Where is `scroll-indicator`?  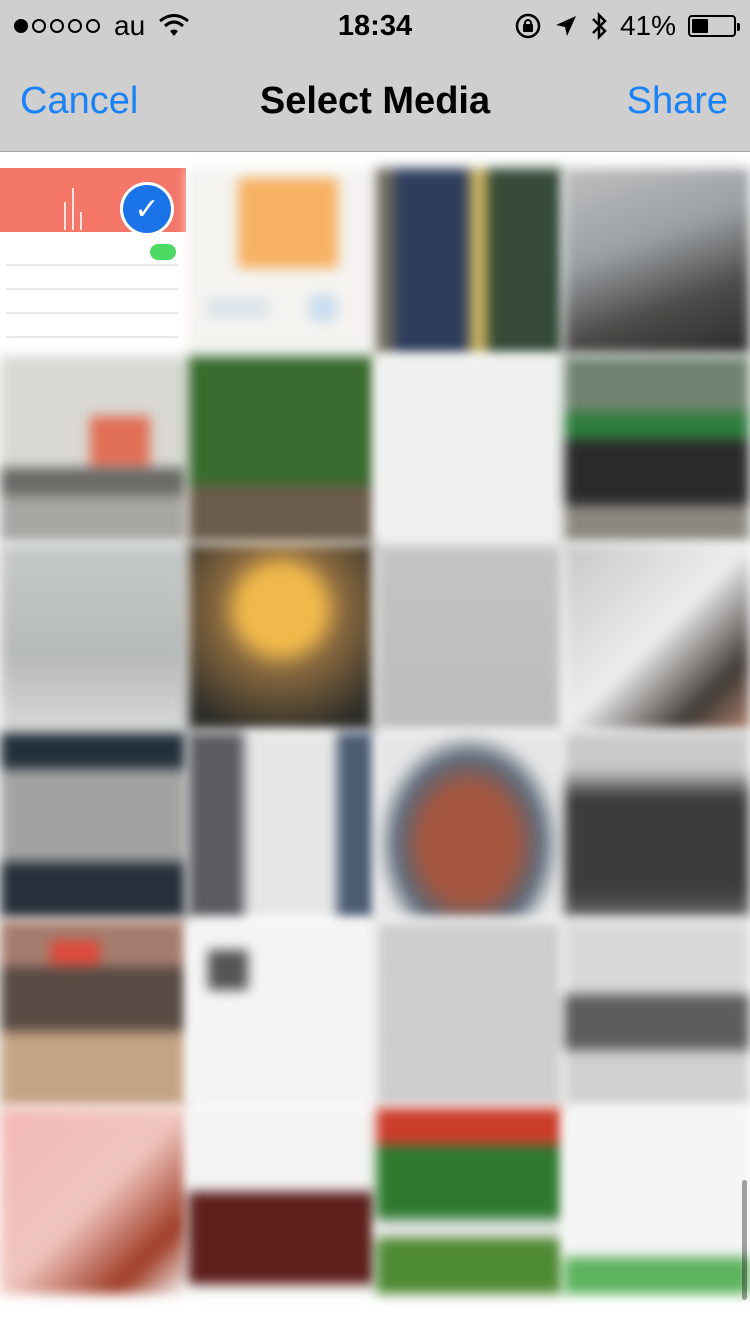 scroll-indicator is located at coordinates (744, 1240).